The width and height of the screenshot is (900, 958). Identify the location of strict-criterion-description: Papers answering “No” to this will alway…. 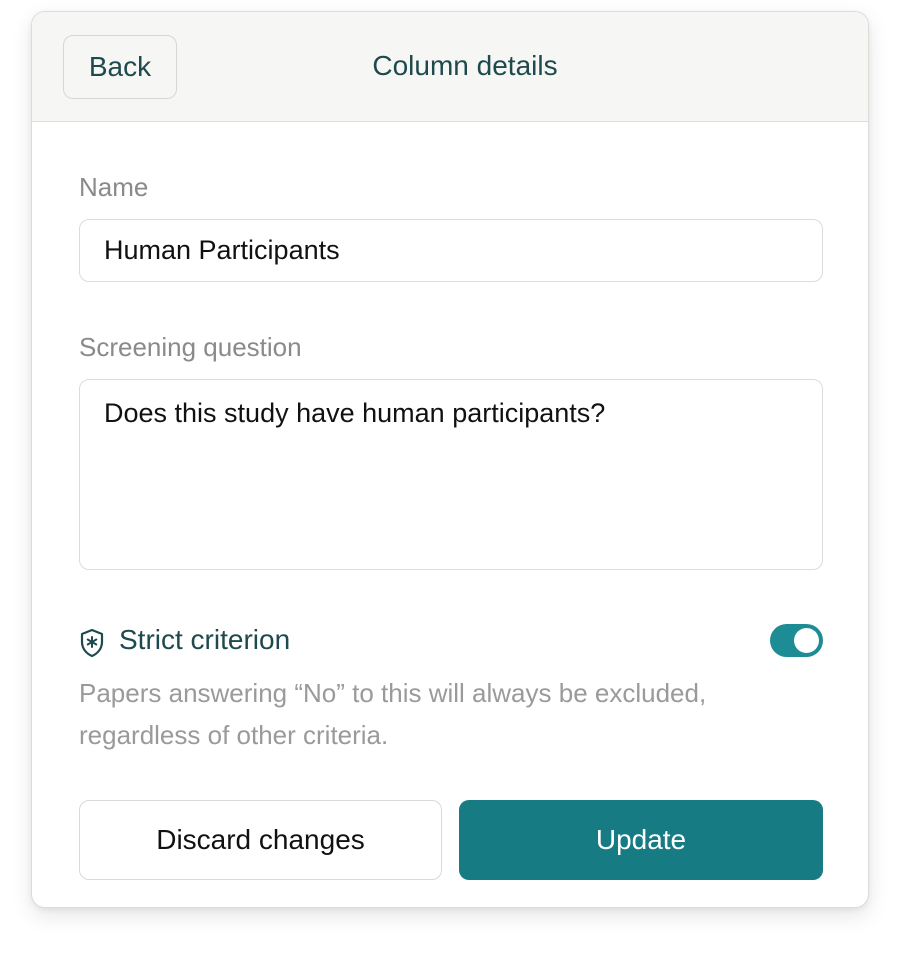
(393, 714).